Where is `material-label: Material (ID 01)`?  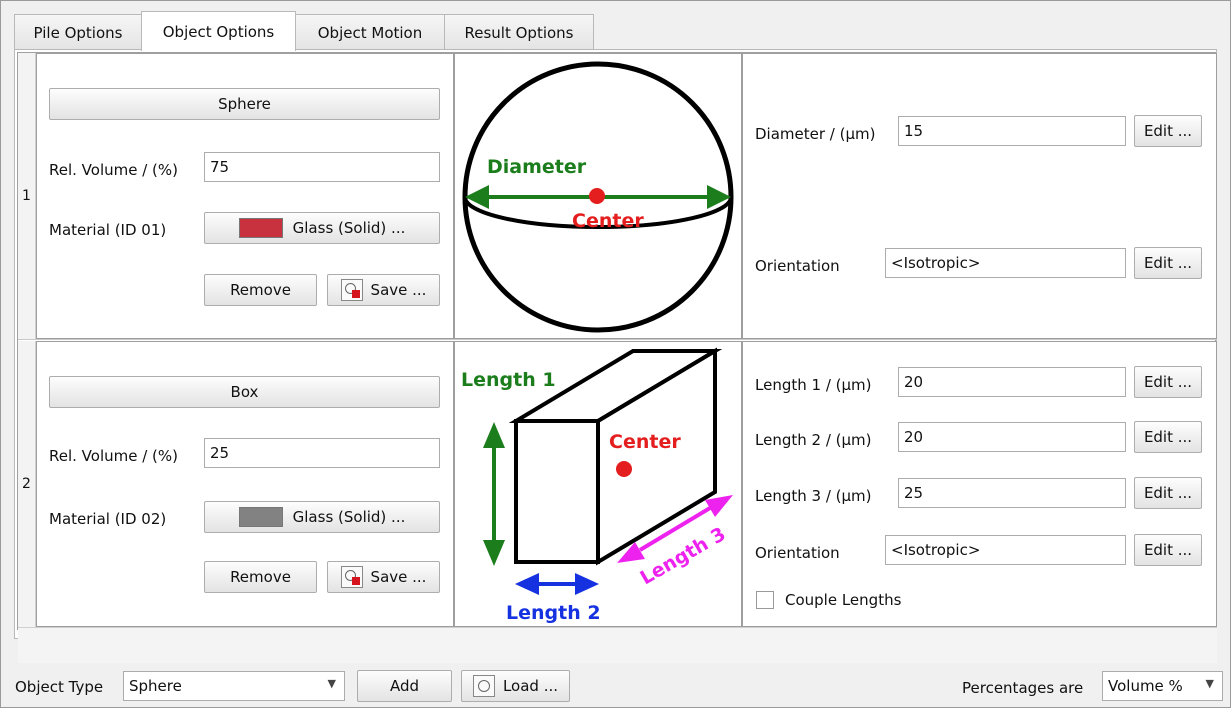
material-label: Material (ID 01) is located at coordinates (108, 230).